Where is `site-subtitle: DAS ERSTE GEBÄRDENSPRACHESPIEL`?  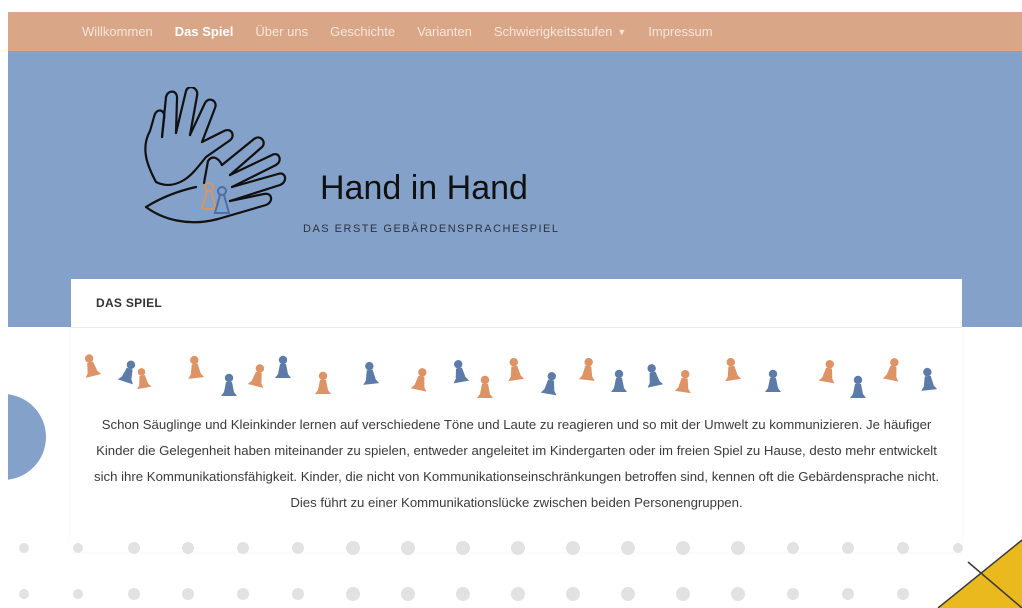
site-subtitle: DAS ERSTE GEBÄRDENSPRACHESPIEL is located at coordinates (431, 229).